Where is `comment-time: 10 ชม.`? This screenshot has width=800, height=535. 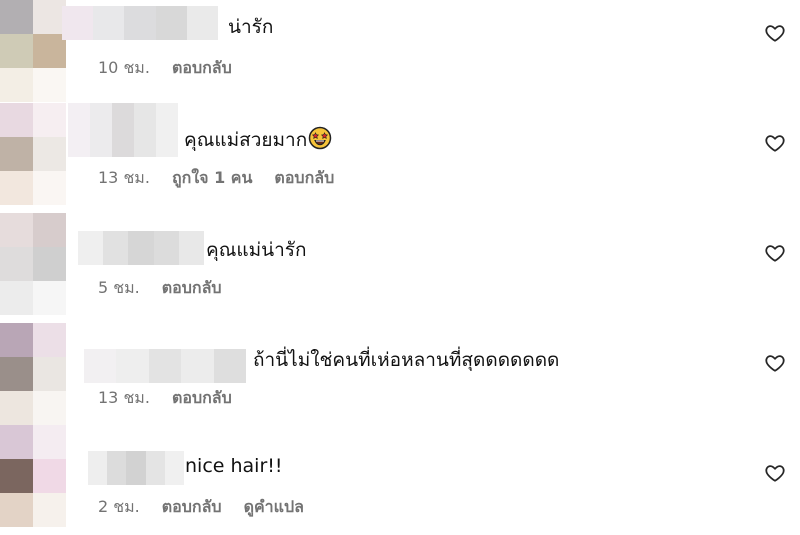
comment-time: 10 ชม. is located at coordinates (124, 67).